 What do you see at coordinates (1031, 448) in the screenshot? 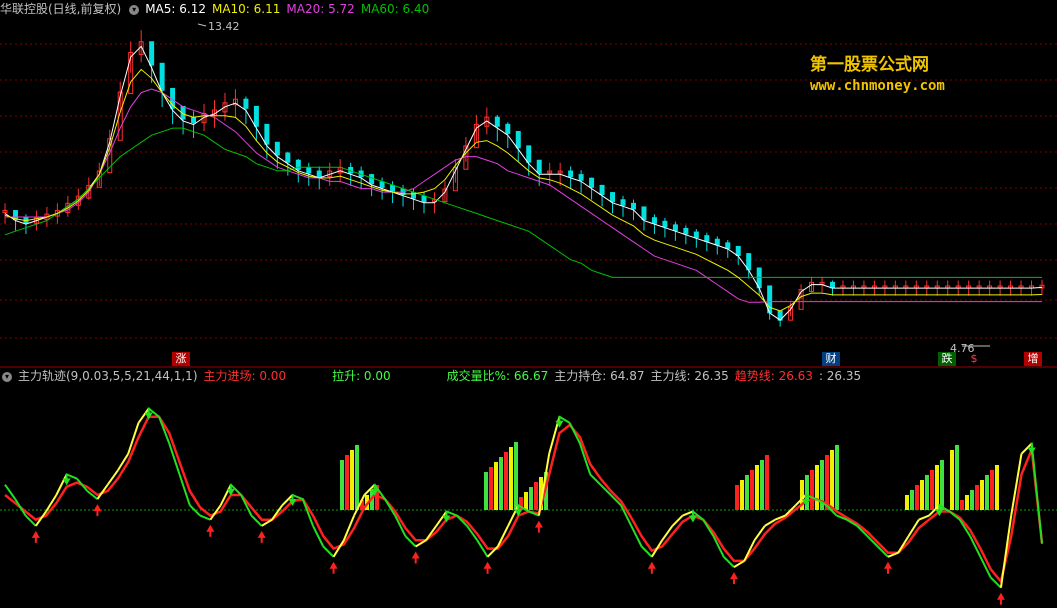
I see `sell-arrow-icon` at bounding box center [1031, 448].